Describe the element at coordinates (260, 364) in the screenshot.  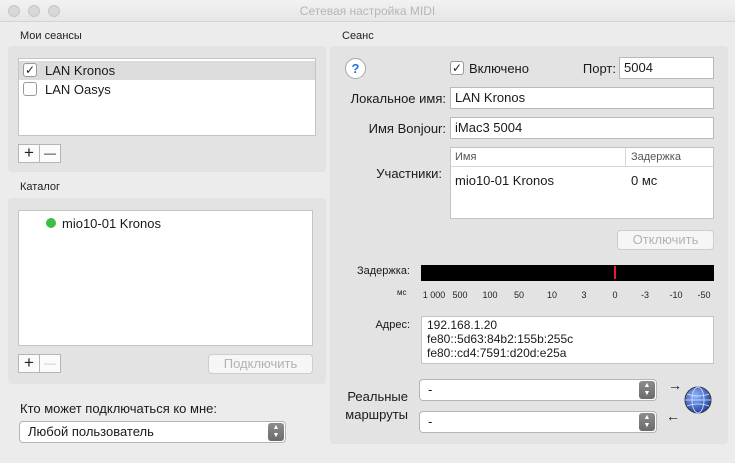
I see `connect-button: Подключить` at that location.